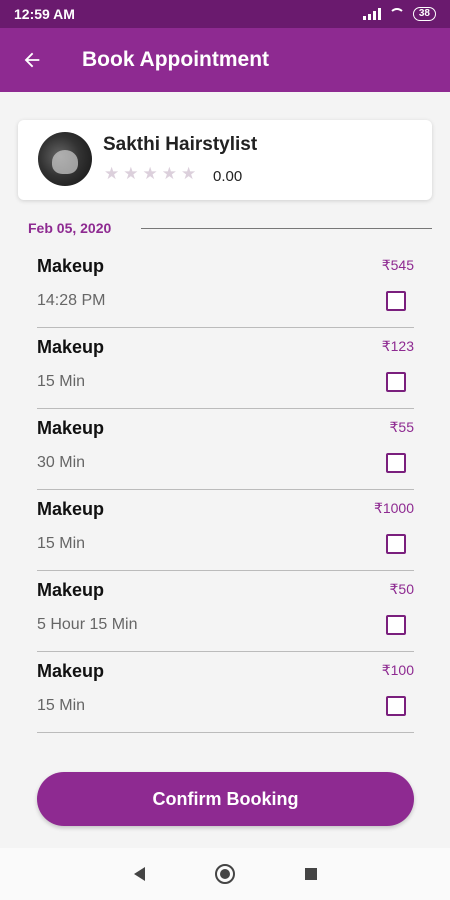 This screenshot has width=450, height=900. What do you see at coordinates (70, 228) in the screenshot?
I see `date-label: Feb 05, 2020` at bounding box center [70, 228].